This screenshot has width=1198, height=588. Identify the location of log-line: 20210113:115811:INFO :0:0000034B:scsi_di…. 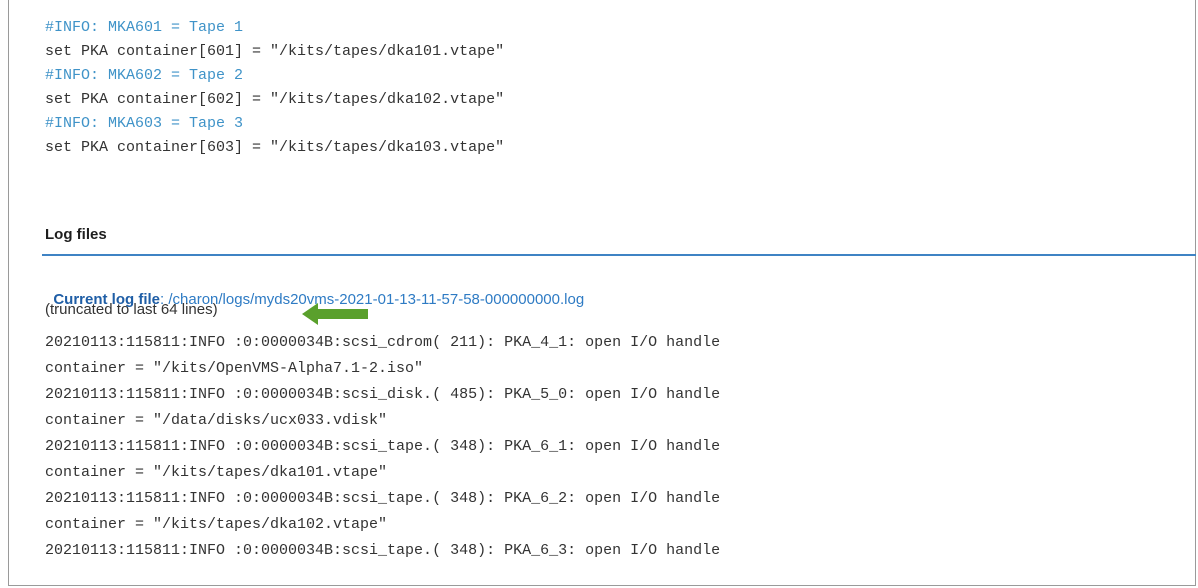
(383, 394).